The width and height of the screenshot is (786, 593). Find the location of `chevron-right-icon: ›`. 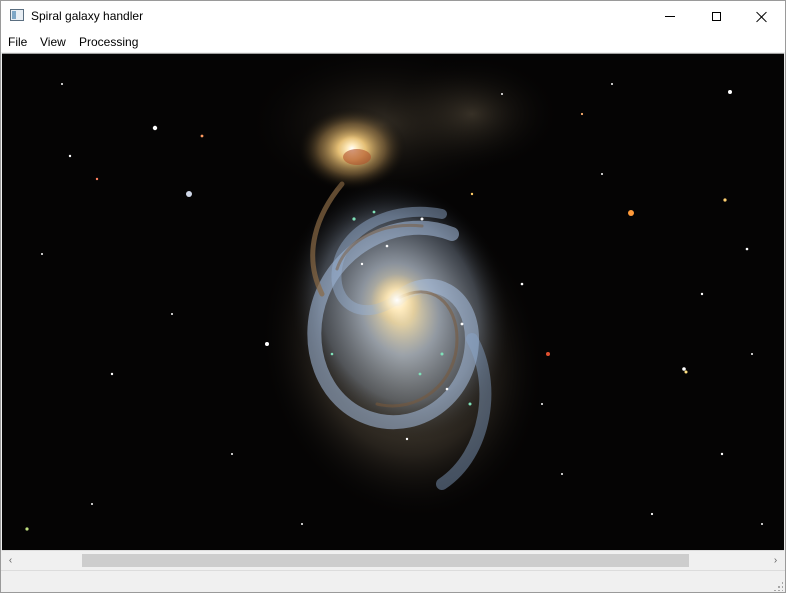

chevron-right-icon: › is located at coordinates (775, 560).